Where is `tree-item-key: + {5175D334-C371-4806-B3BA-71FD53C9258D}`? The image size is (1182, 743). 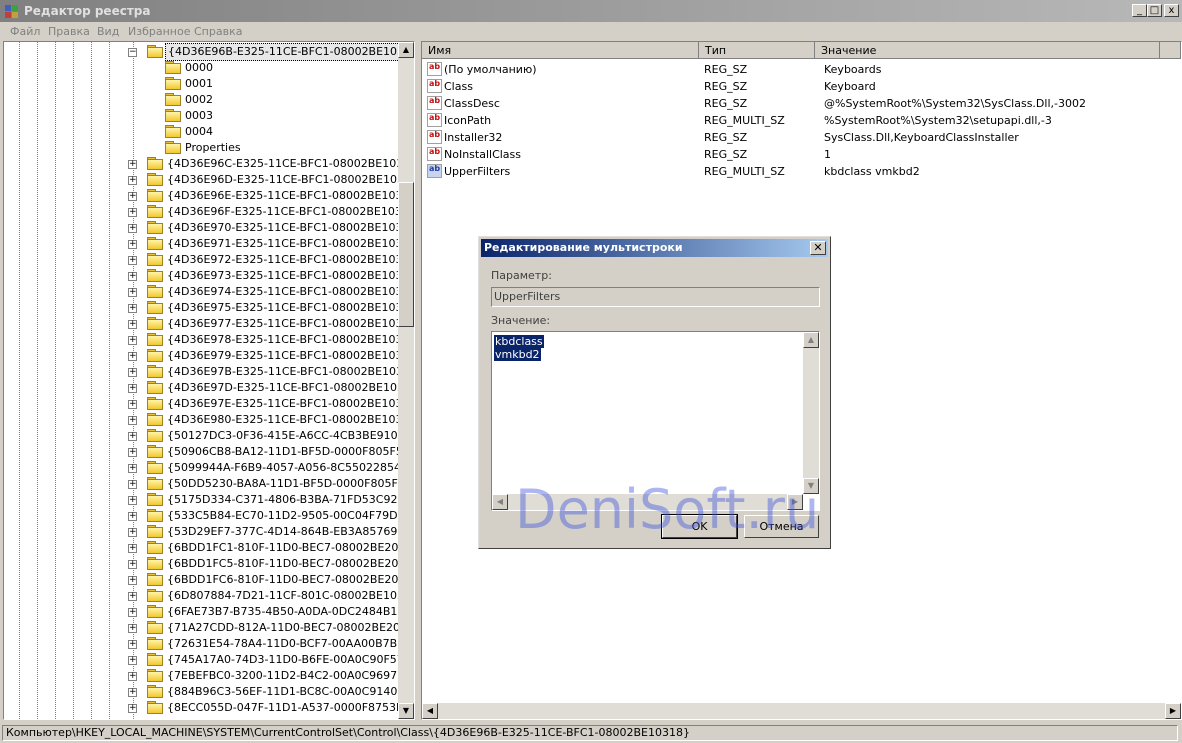
tree-item-key: + {5175D334-C371-4806-B3BA-71FD53C9258D} is located at coordinates (209, 500).